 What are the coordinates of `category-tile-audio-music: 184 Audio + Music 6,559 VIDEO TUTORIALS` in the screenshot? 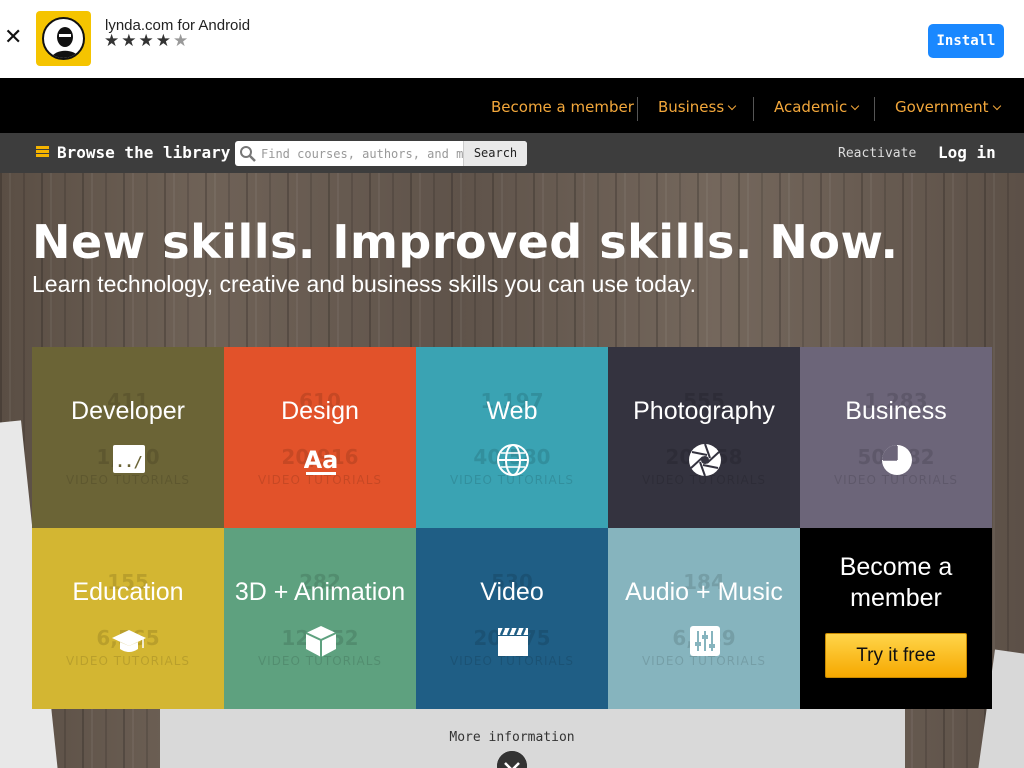 It's located at (704, 618).